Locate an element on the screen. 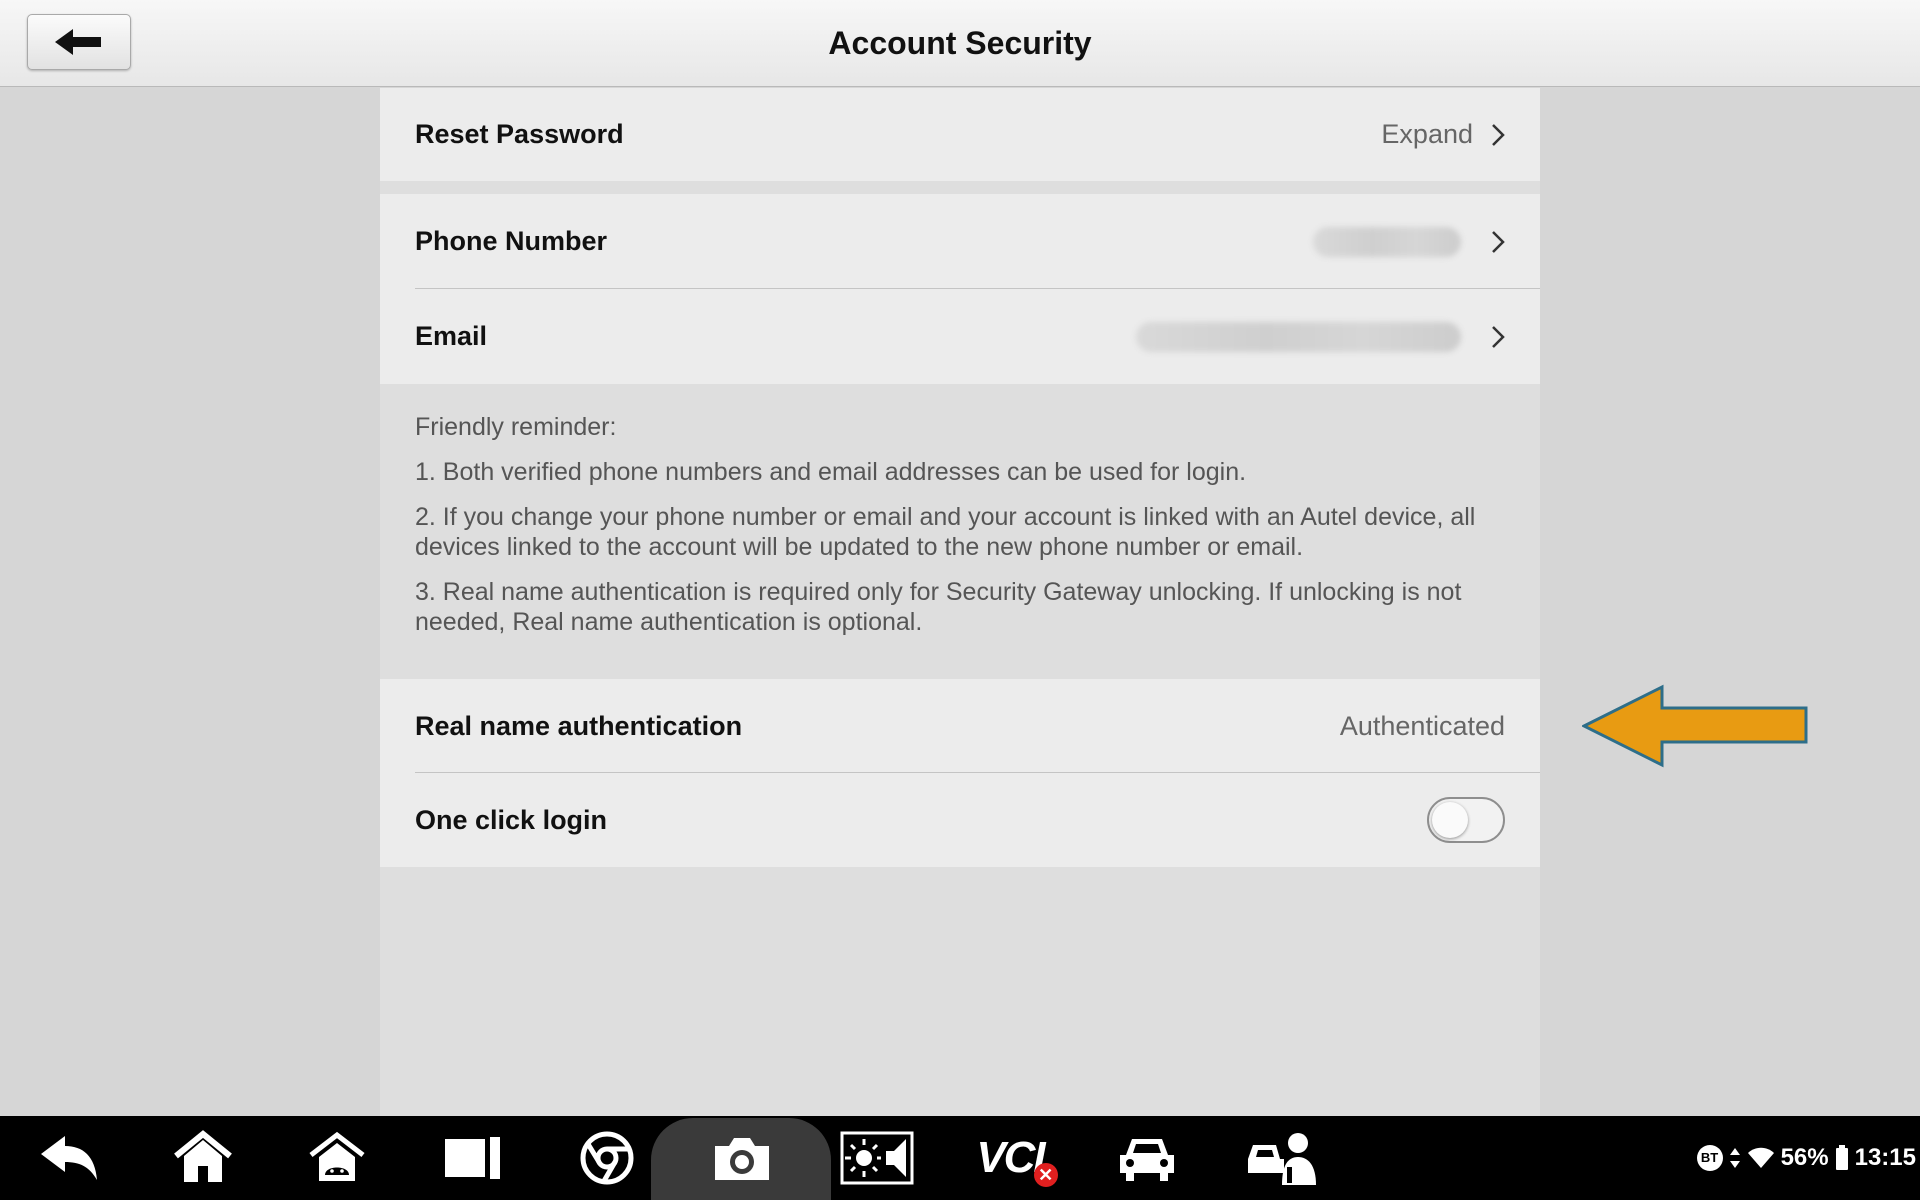 The height and width of the screenshot is (1200, 1920). camera-icon is located at coordinates (742, 1159).